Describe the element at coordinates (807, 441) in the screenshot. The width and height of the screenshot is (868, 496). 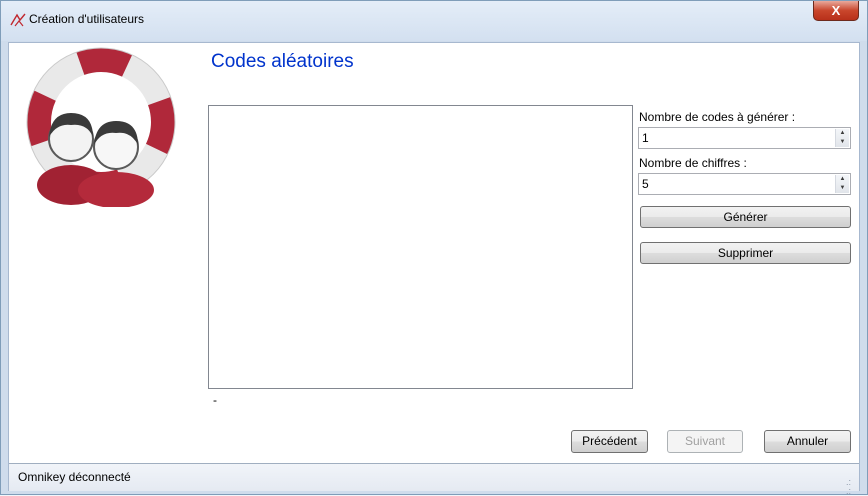
I see `cancel-button: Annuler` at that location.